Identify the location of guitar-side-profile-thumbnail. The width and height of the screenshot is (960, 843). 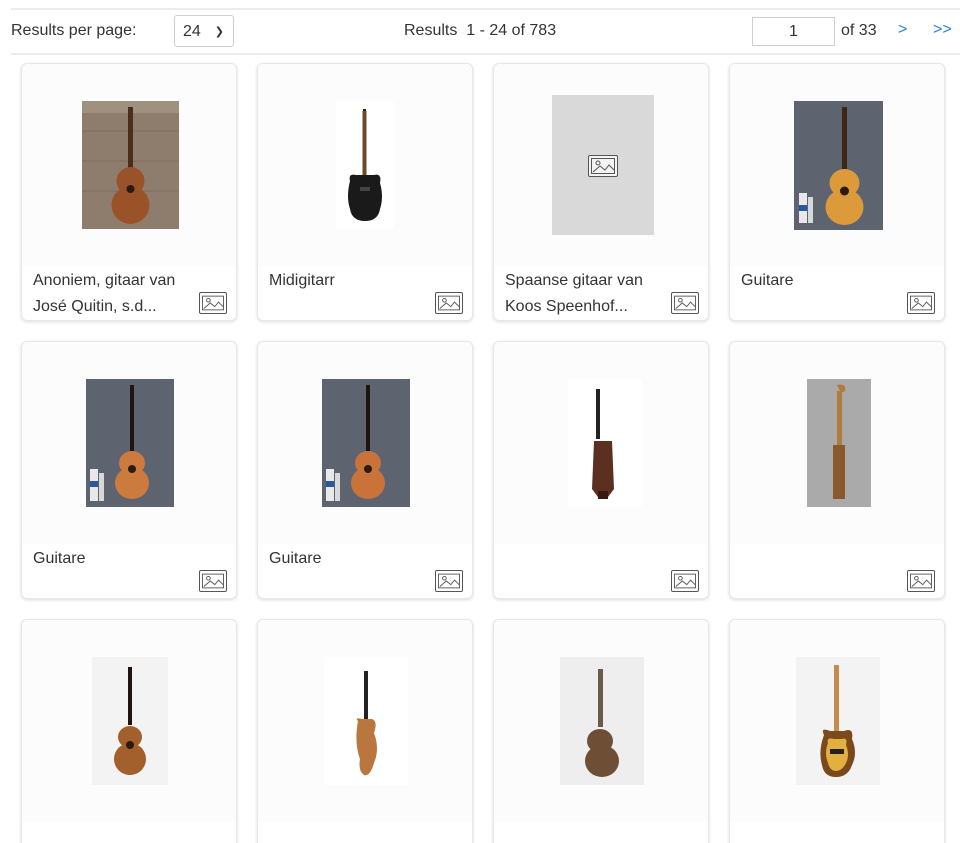
(839, 443).